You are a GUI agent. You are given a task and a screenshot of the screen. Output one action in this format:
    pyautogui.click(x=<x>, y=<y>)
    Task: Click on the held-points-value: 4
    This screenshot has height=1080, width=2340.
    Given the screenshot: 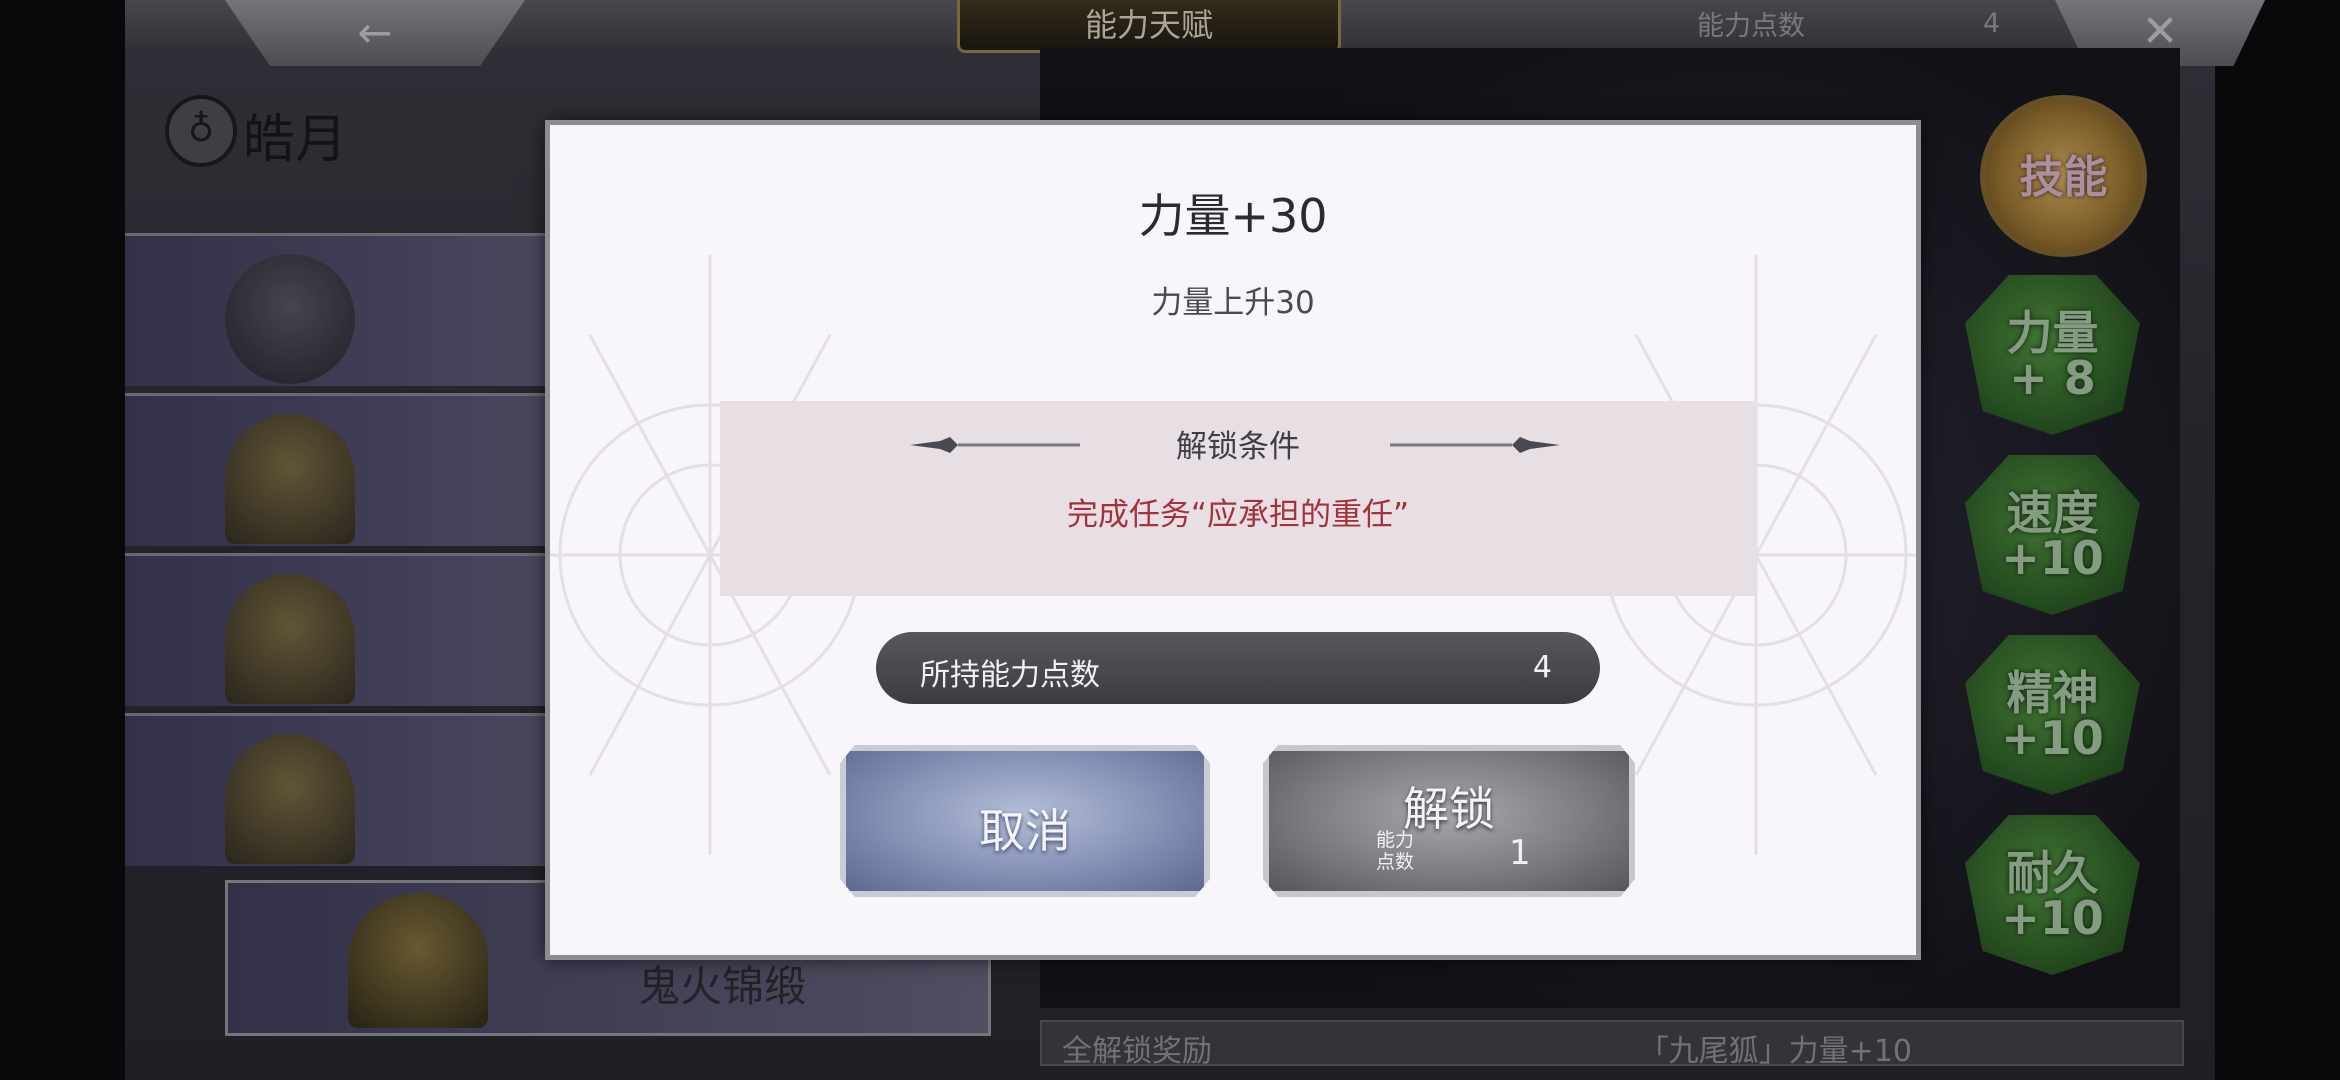 What is the action you would take?
    pyautogui.click(x=1542, y=667)
    